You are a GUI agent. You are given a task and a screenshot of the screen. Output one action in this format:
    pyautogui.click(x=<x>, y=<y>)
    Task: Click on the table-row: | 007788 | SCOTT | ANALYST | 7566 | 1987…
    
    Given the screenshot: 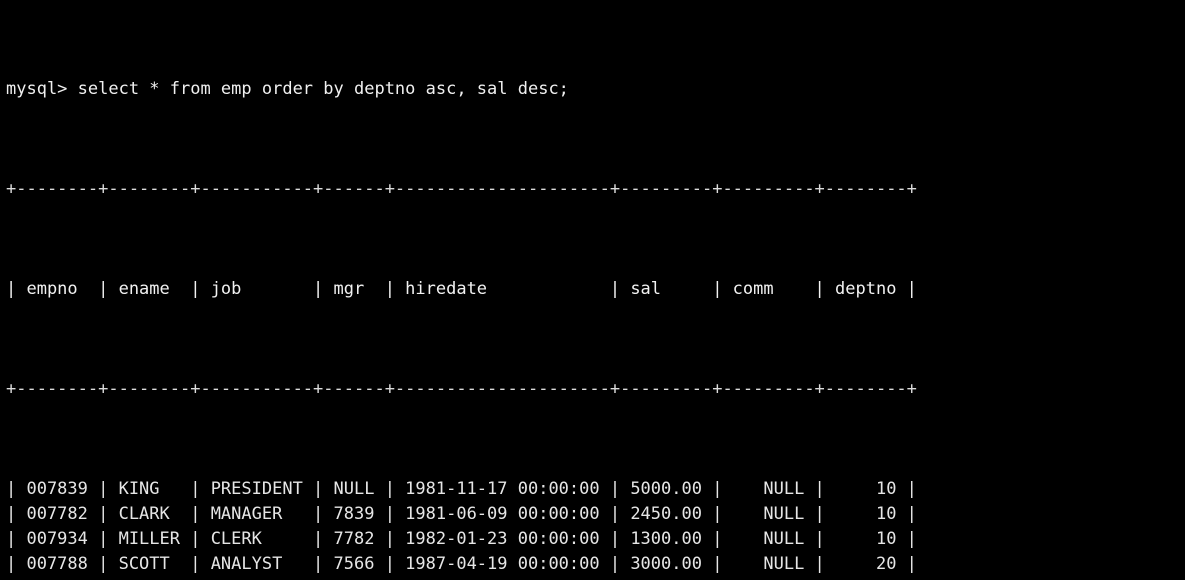 What is the action you would take?
    pyautogui.click(x=461, y=564)
    